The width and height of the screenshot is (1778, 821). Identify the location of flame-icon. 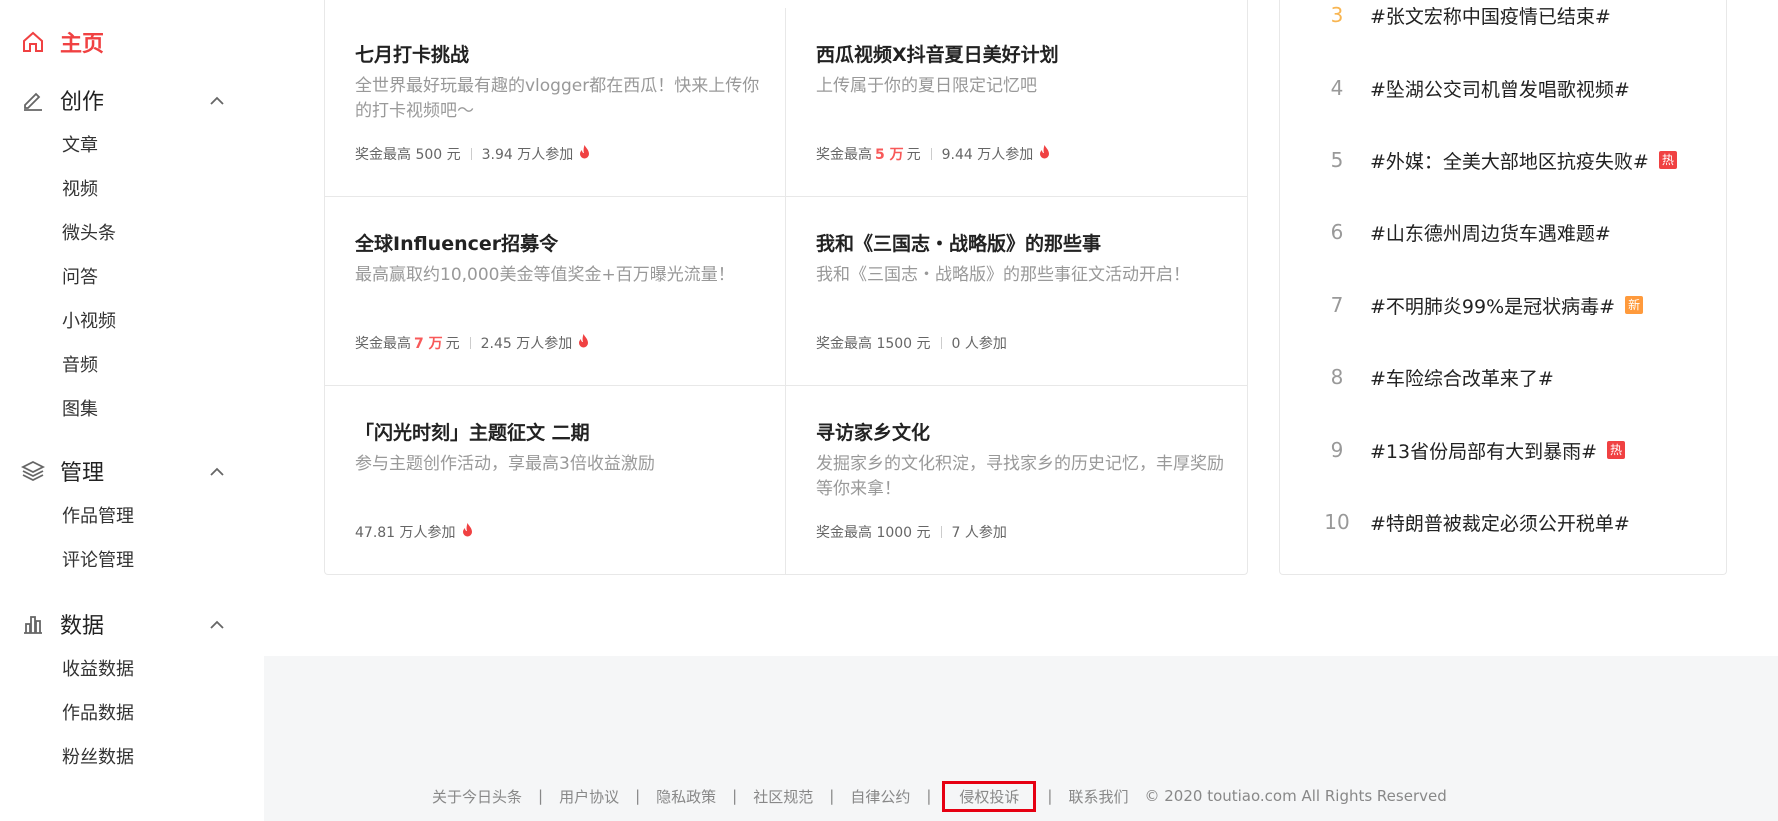
(1044, 154).